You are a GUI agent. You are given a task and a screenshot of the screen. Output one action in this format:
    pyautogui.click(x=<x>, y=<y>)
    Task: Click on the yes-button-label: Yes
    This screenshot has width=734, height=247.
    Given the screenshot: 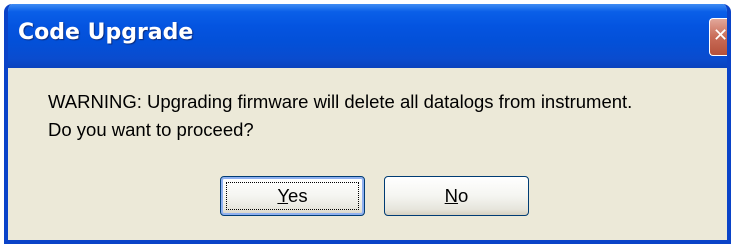 What is the action you would take?
    pyautogui.click(x=292, y=195)
    